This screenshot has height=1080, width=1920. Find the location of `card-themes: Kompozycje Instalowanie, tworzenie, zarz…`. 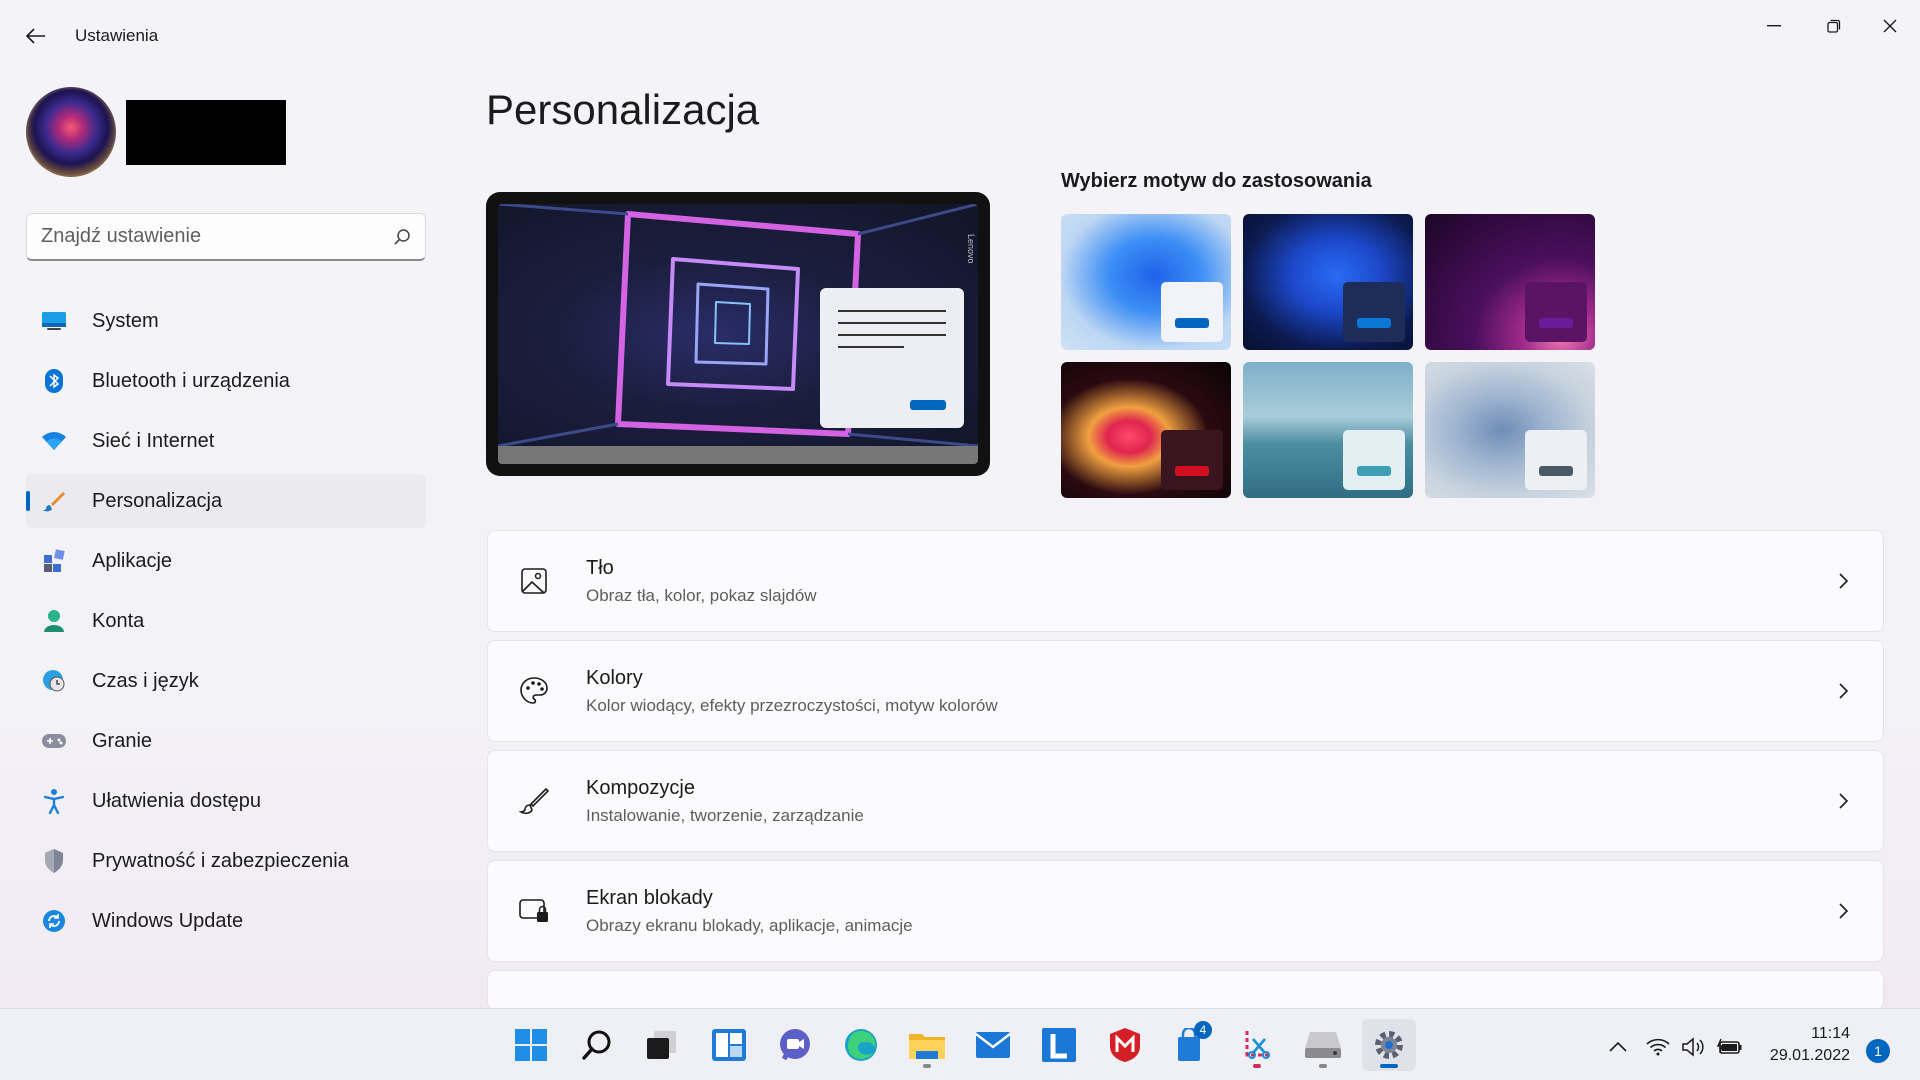

card-themes: Kompozycje Instalowanie, tworzenie, zarz… is located at coordinates (1185, 801).